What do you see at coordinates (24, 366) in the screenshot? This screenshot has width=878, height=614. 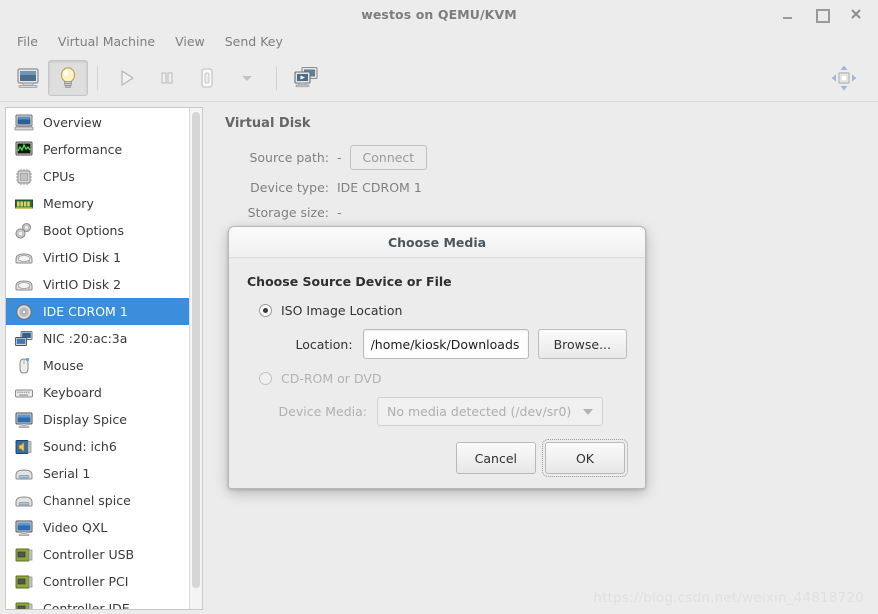 I see `mouse-icon` at bounding box center [24, 366].